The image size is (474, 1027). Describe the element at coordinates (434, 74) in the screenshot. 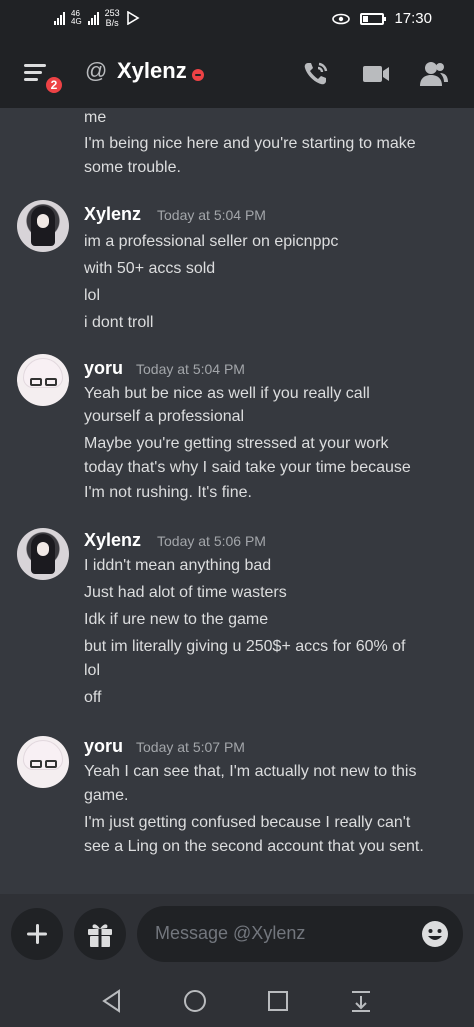

I see `members-icon` at that location.